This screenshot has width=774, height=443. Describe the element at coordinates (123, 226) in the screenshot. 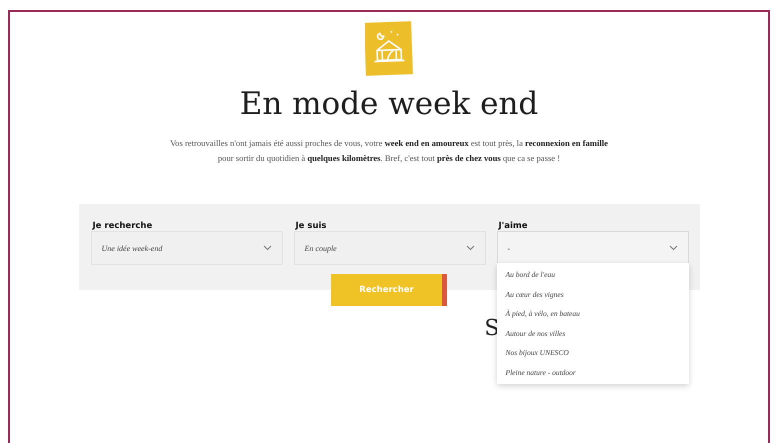

I see `filter-label: Je recherche` at that location.